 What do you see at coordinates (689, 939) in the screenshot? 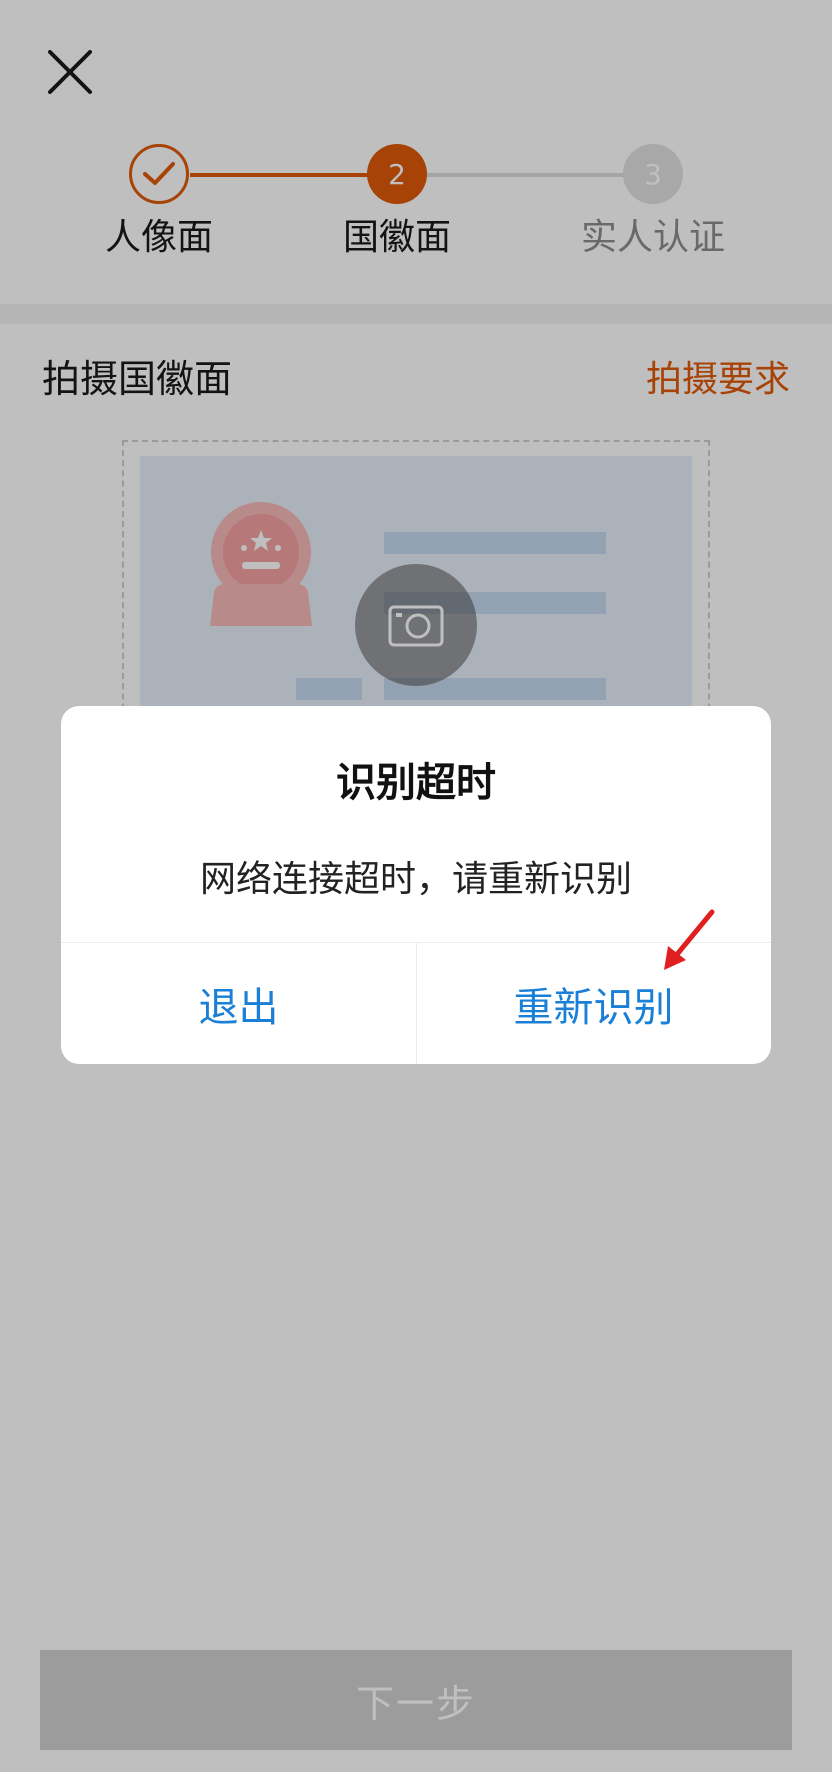
I see `annotation-arrow-icon` at bounding box center [689, 939].